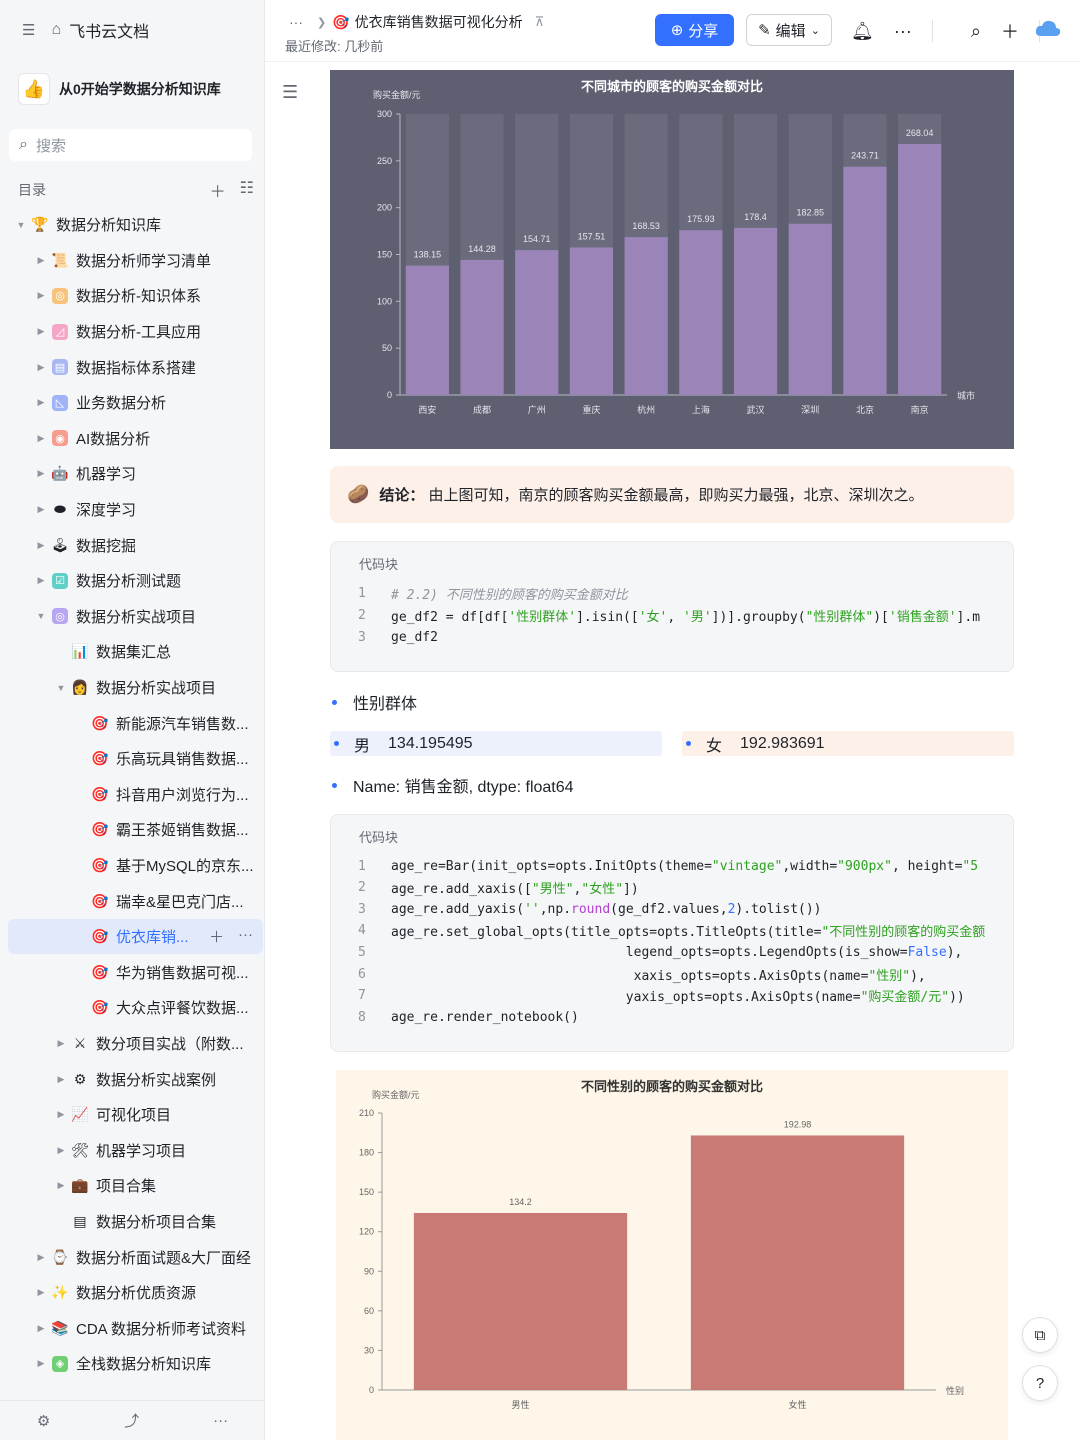 The width and height of the screenshot is (1080, 1440). Describe the element at coordinates (976, 31) in the screenshot. I see `search-icon: ⌕` at that location.